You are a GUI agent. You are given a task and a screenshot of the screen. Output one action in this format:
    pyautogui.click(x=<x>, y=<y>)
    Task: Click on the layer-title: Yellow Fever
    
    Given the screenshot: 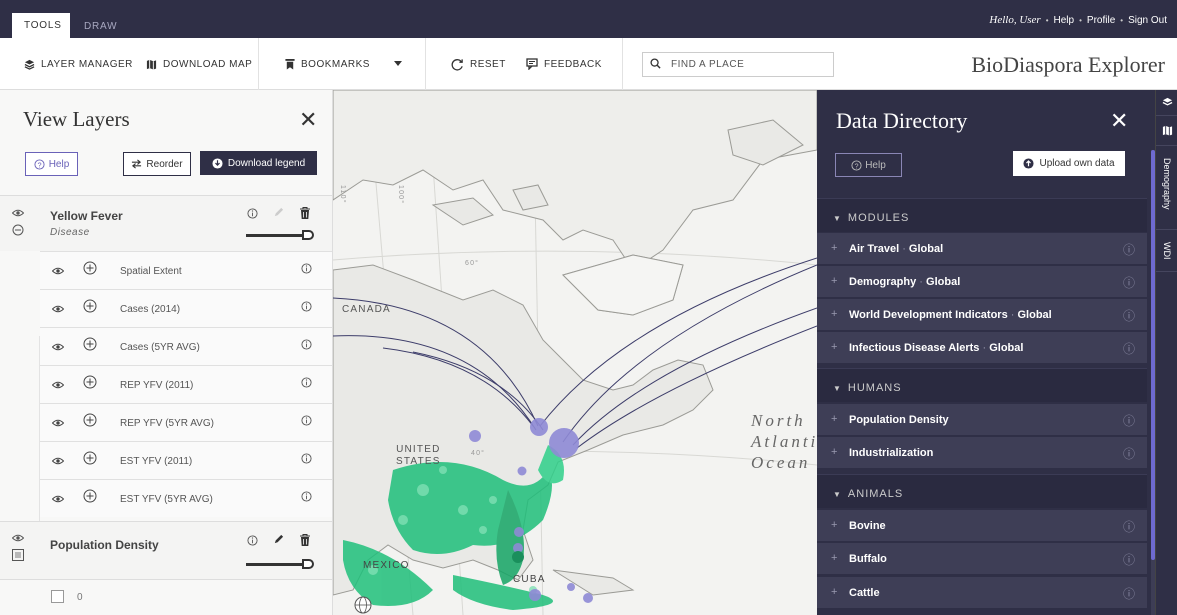 What is the action you would take?
    pyautogui.click(x=86, y=216)
    